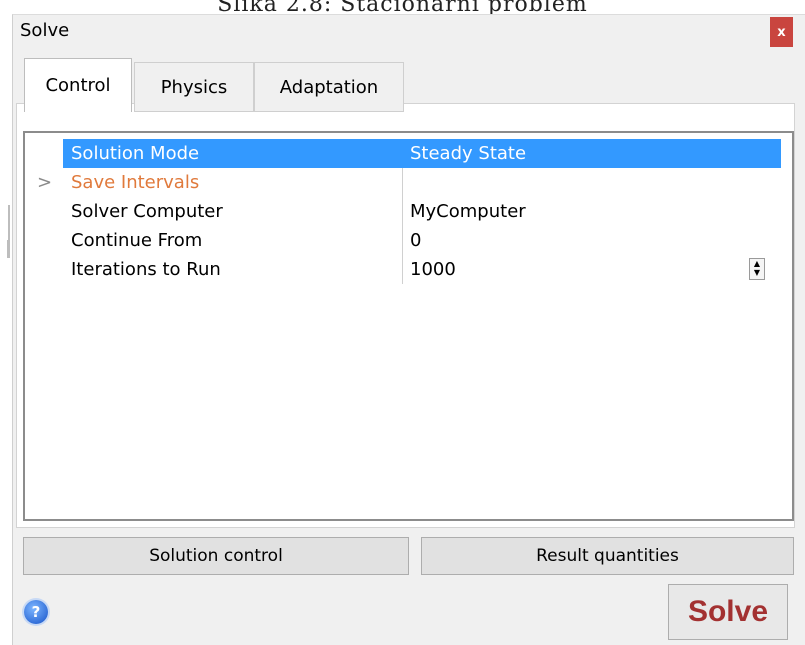  I want to click on property-row-continue-from: Continue From 0, so click(408, 240).